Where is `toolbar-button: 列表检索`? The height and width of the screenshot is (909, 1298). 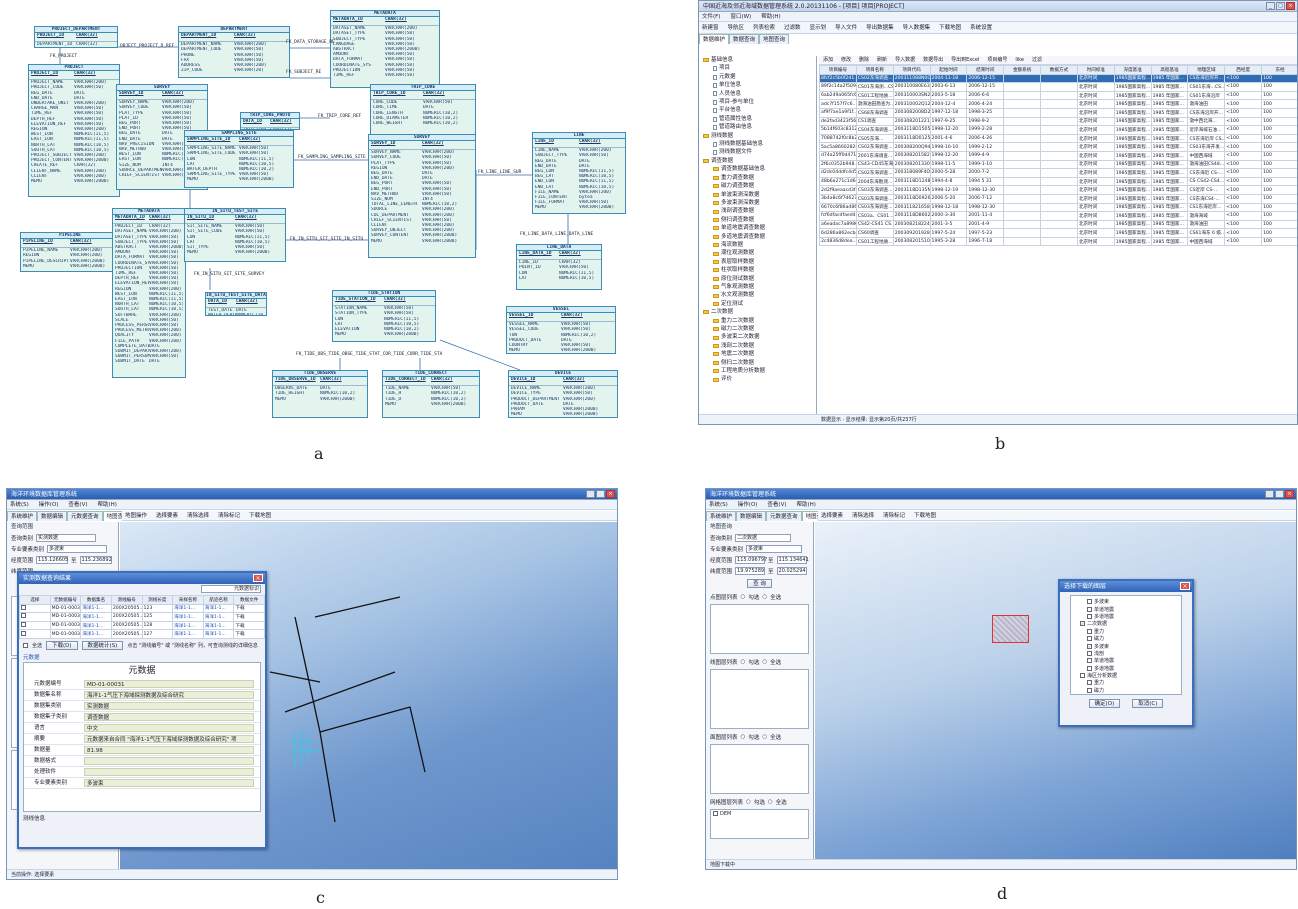
toolbar-button: 列表检索 is located at coordinates (764, 27).